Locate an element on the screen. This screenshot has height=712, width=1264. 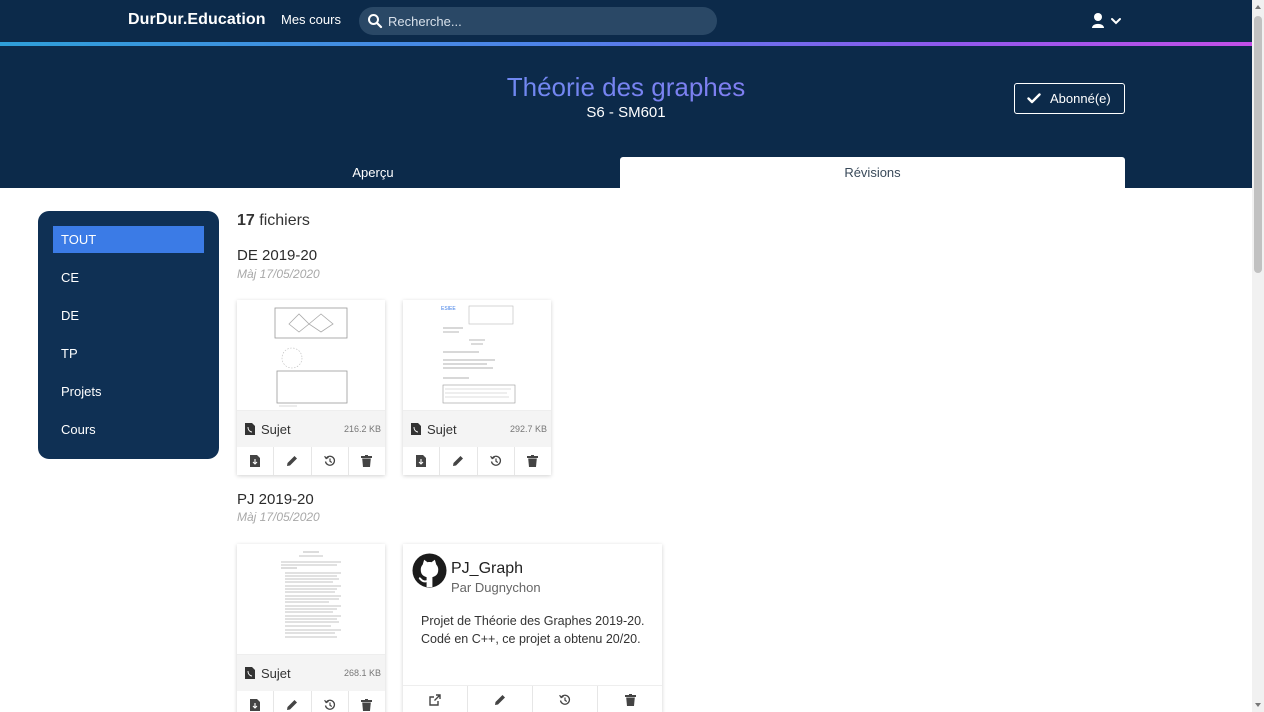
search-bar is located at coordinates (538, 21).